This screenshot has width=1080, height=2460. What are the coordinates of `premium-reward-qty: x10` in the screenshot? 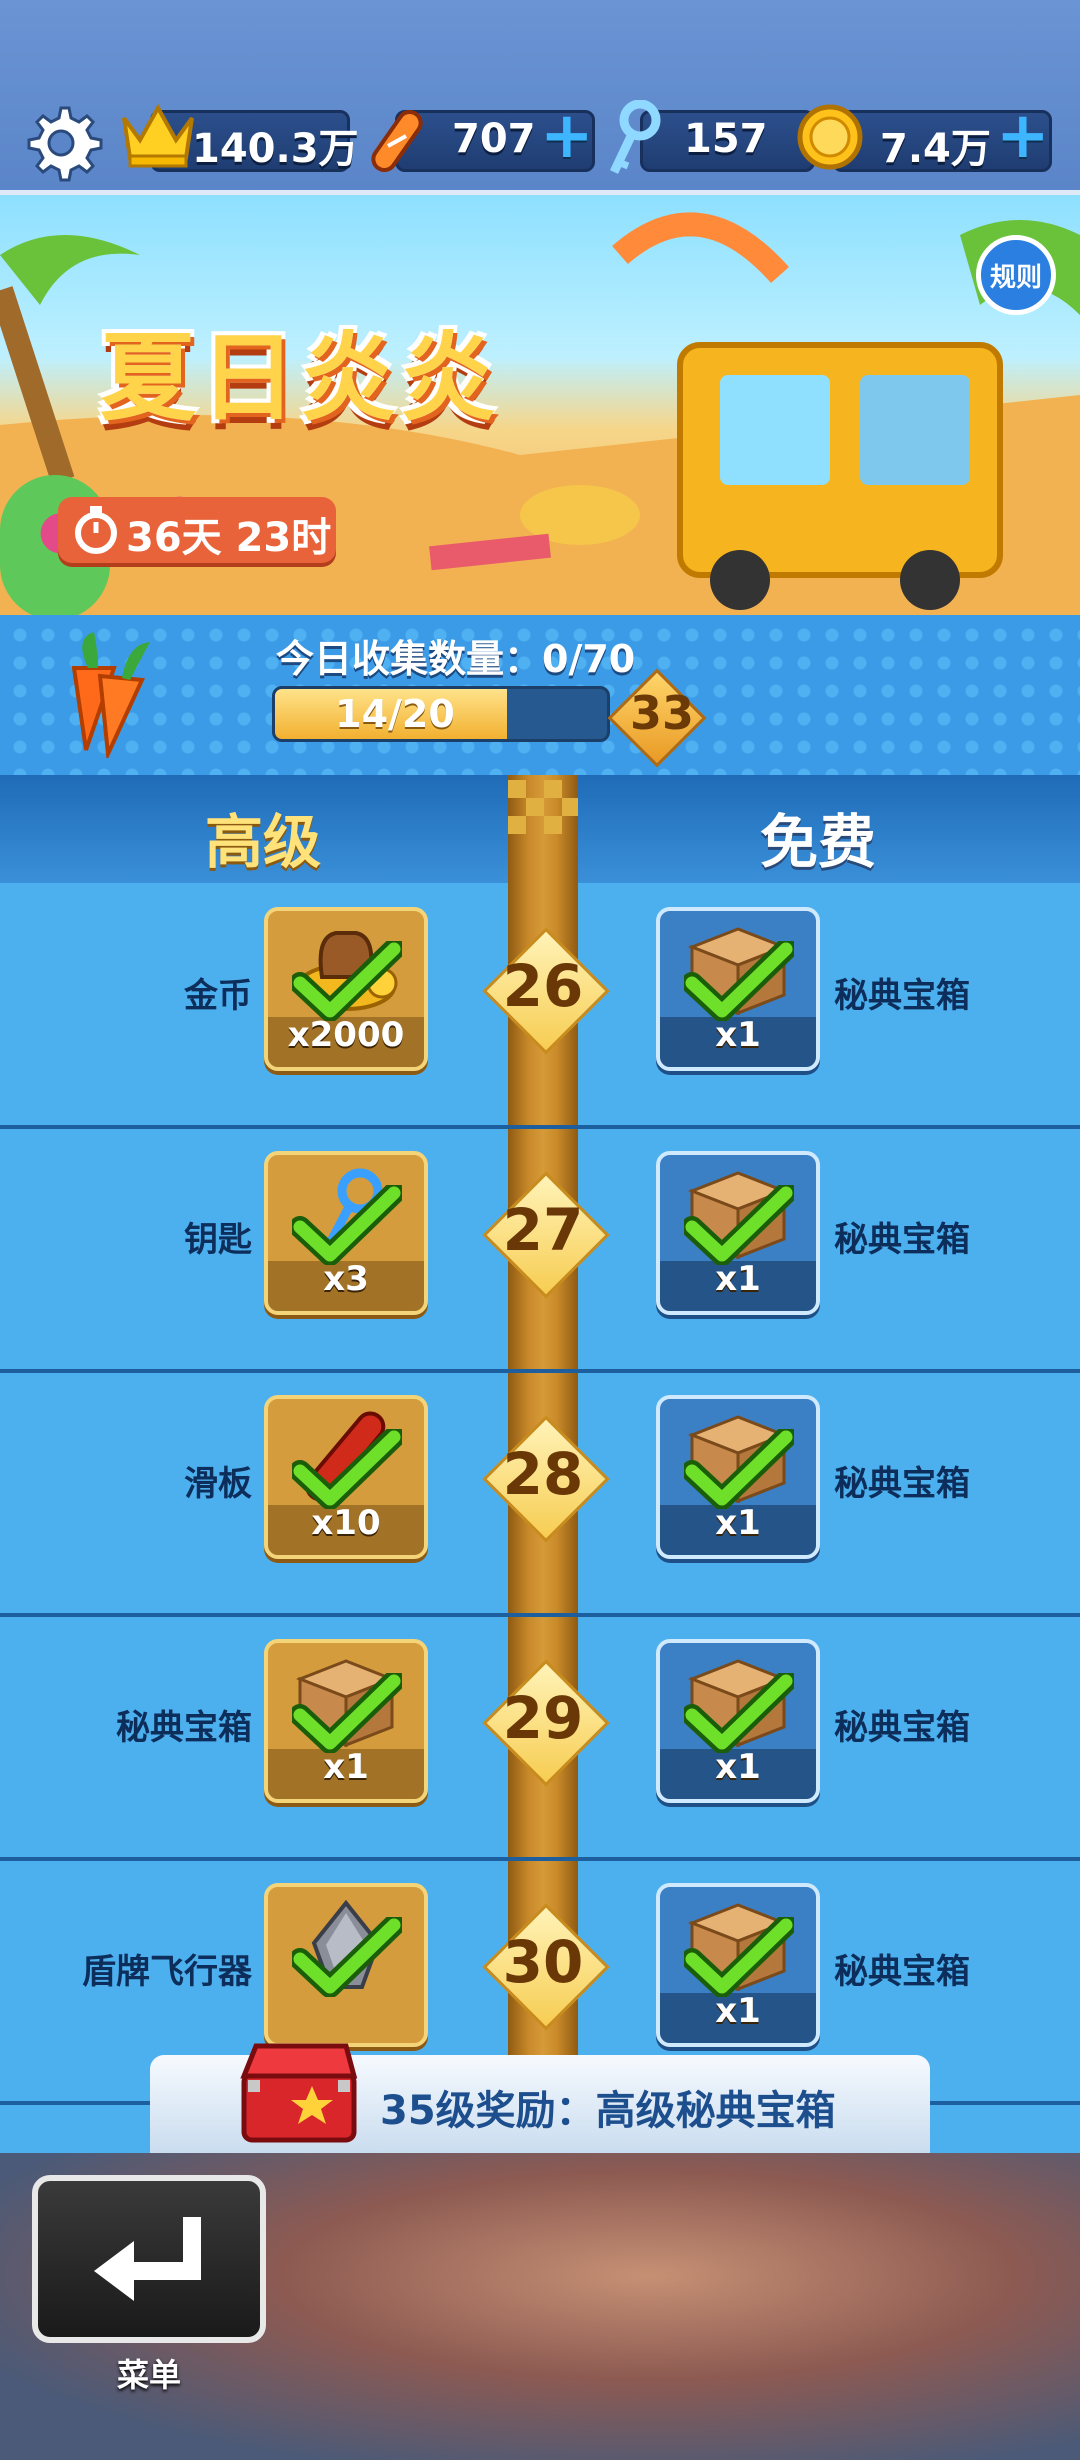 It's located at (346, 1523).